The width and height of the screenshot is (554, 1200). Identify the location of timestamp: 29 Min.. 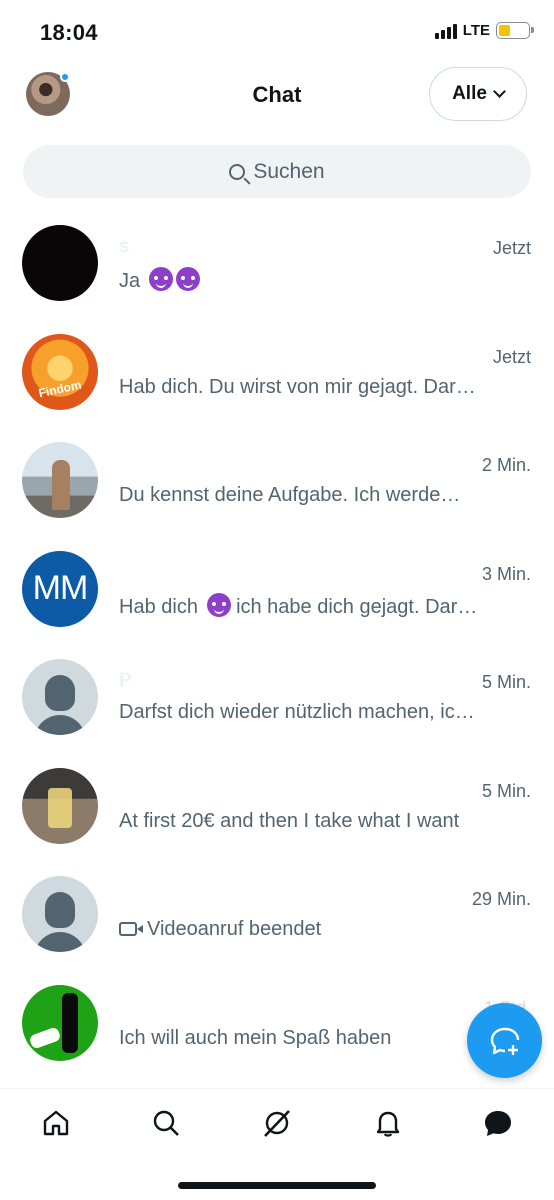
(501, 899).